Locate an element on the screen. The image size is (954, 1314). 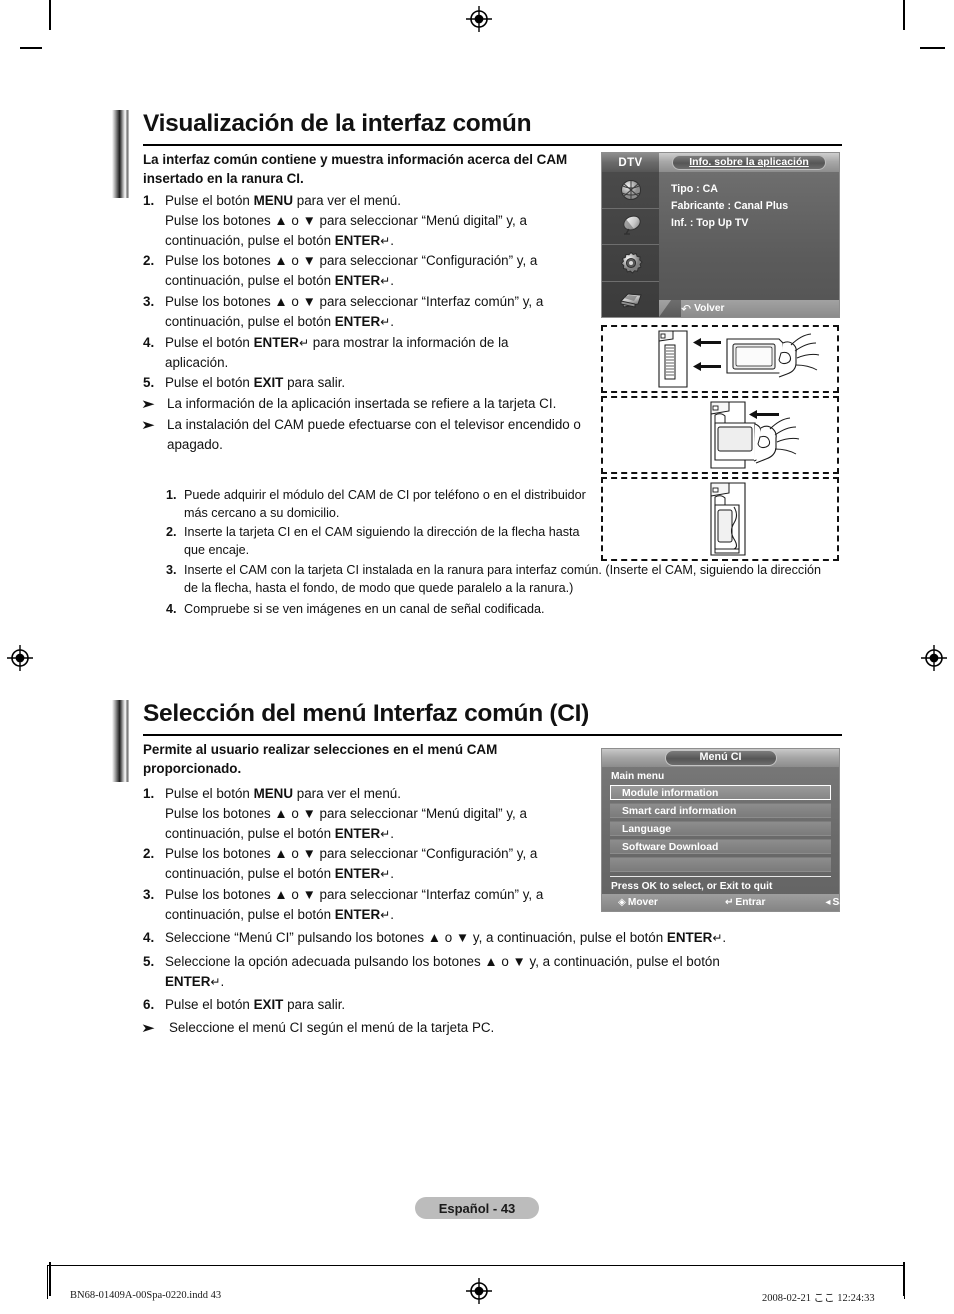
broadcast-icon is located at coordinates (630, 190).